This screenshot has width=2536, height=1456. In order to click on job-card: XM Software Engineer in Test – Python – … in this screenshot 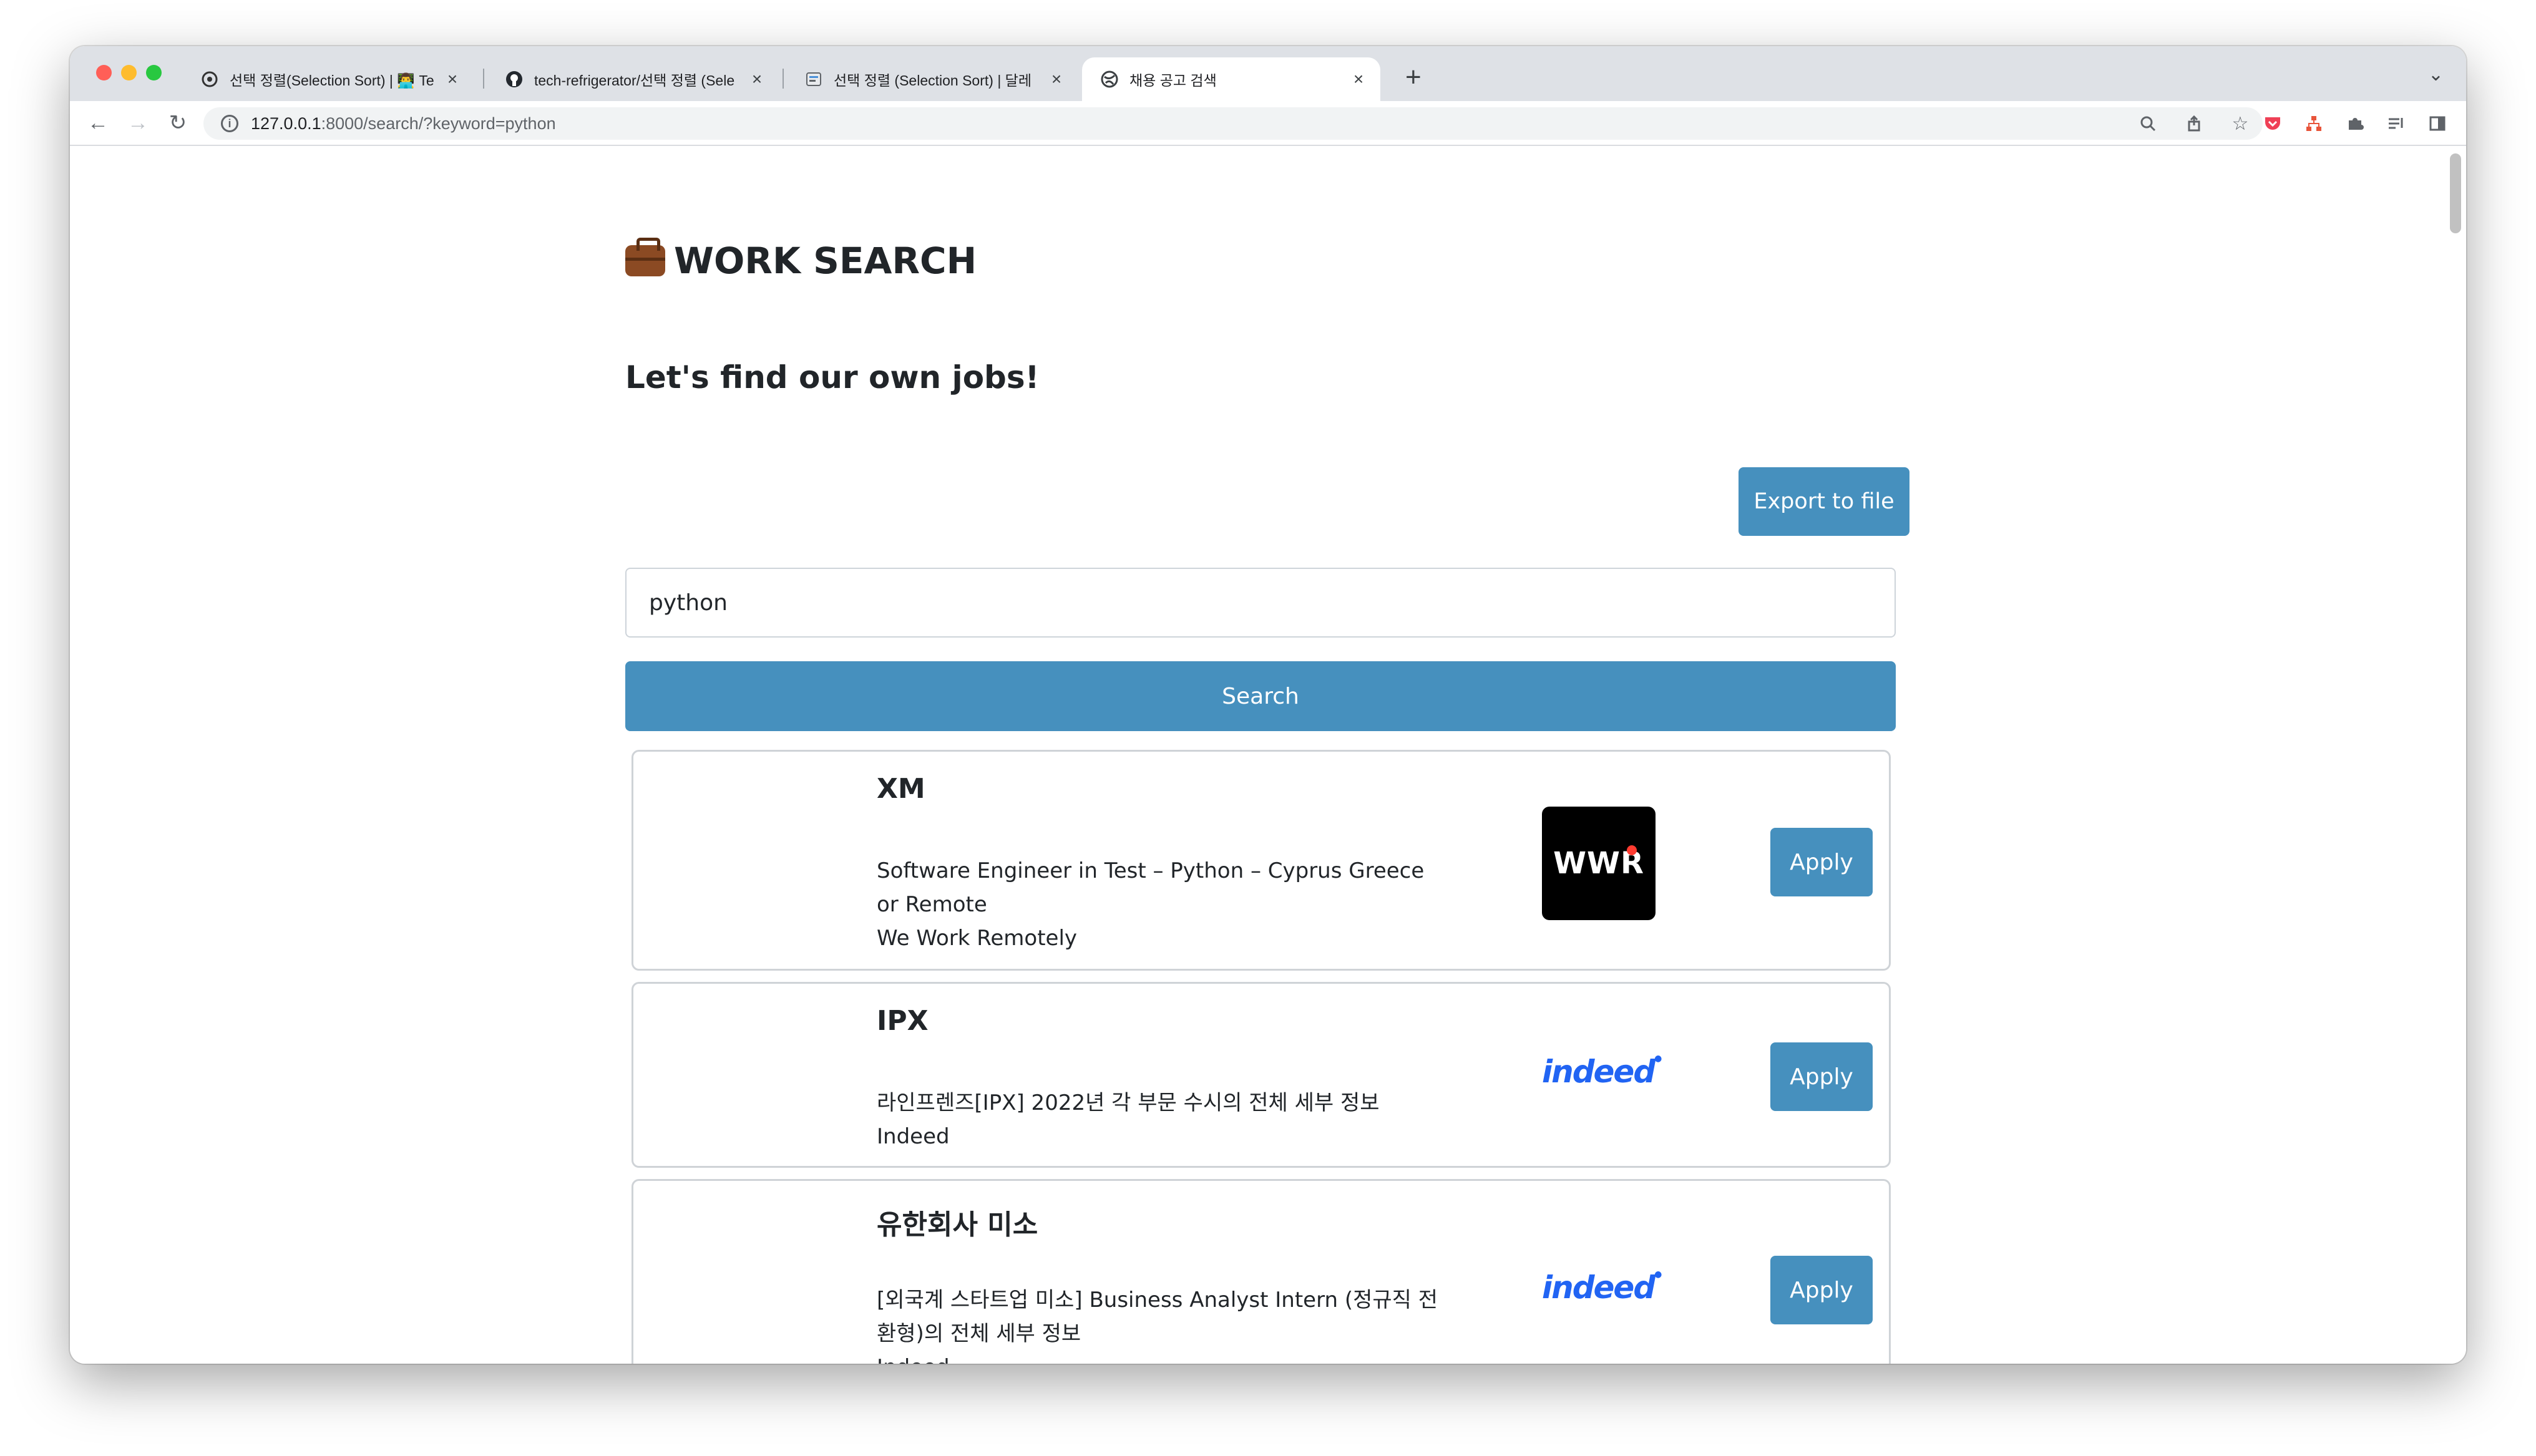, I will do `click(1261, 861)`.